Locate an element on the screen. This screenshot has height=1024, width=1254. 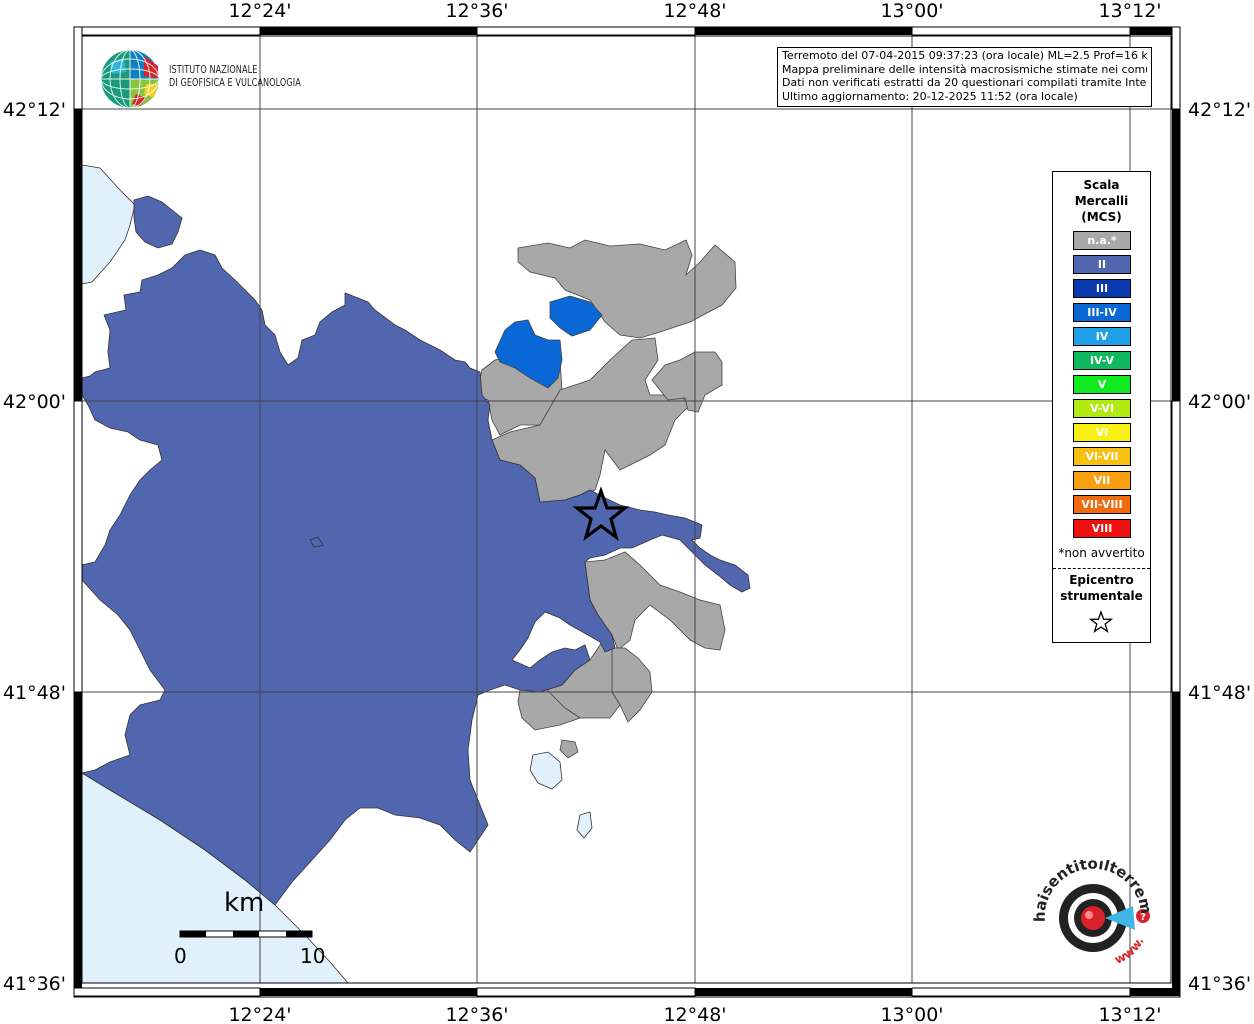
legend-title: Scala Mercalli (MCS) is located at coordinates (1101, 201).